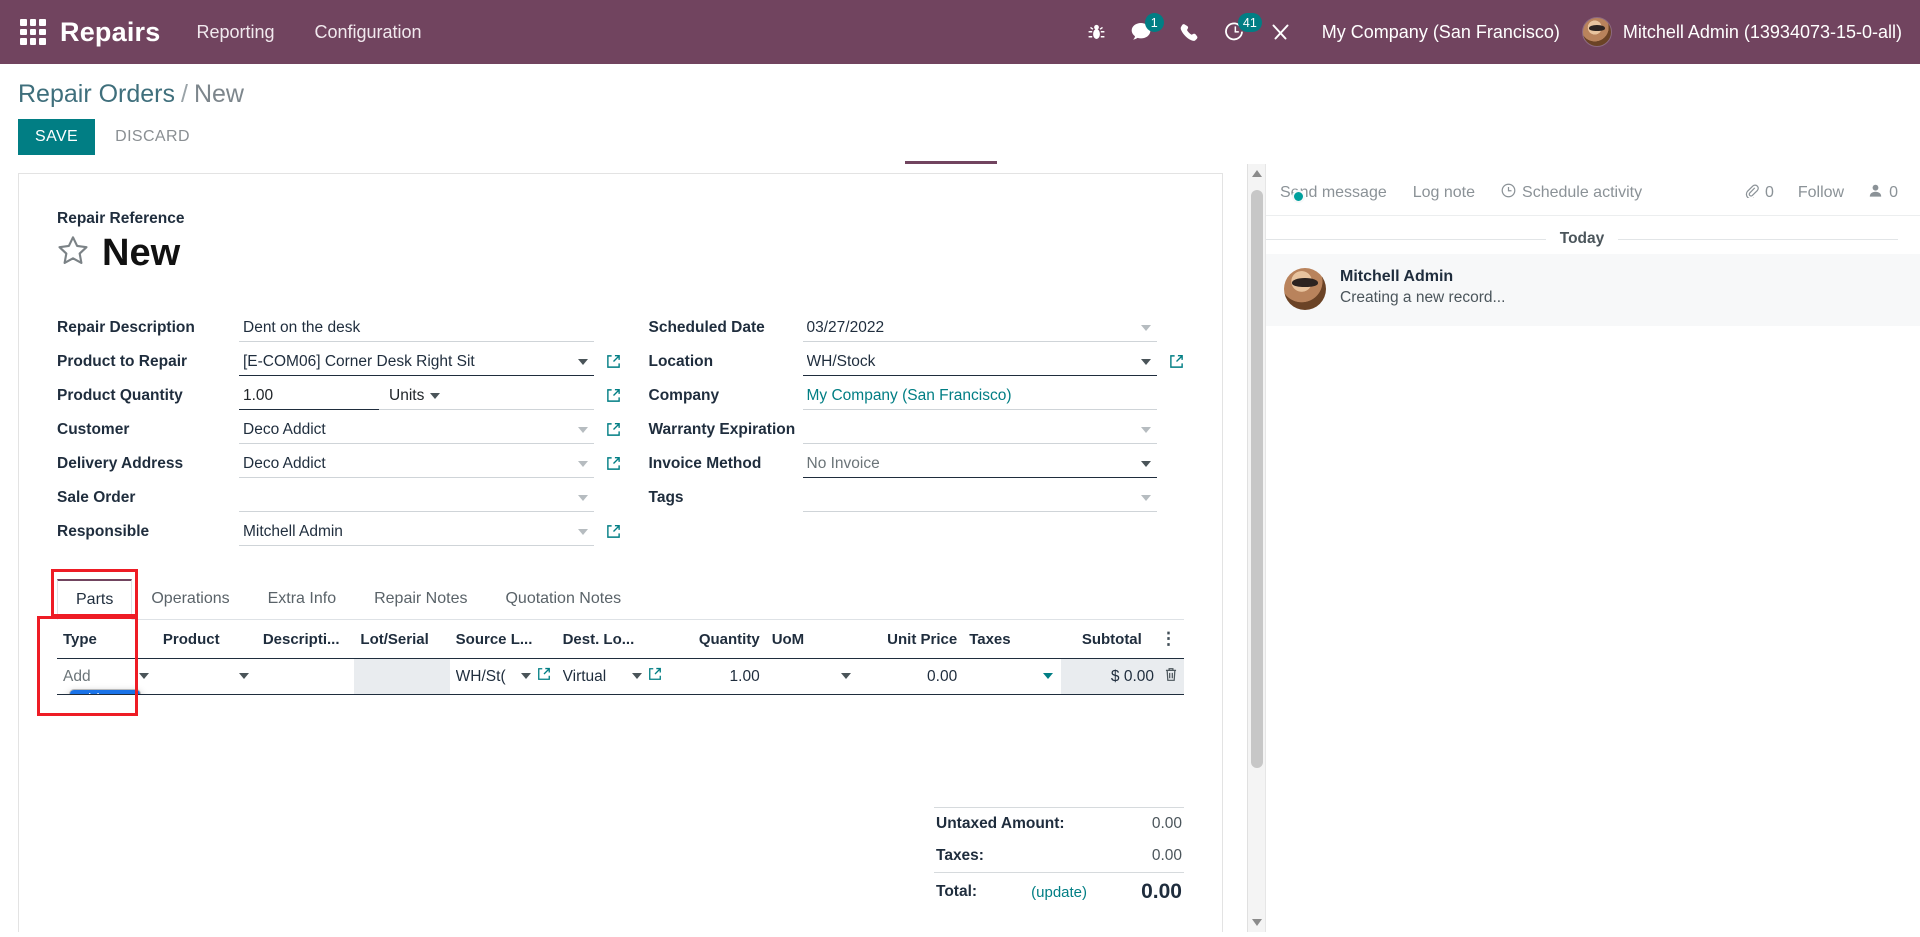 Image resolution: width=1920 pixels, height=937 pixels. I want to click on cell-uom, so click(812, 676).